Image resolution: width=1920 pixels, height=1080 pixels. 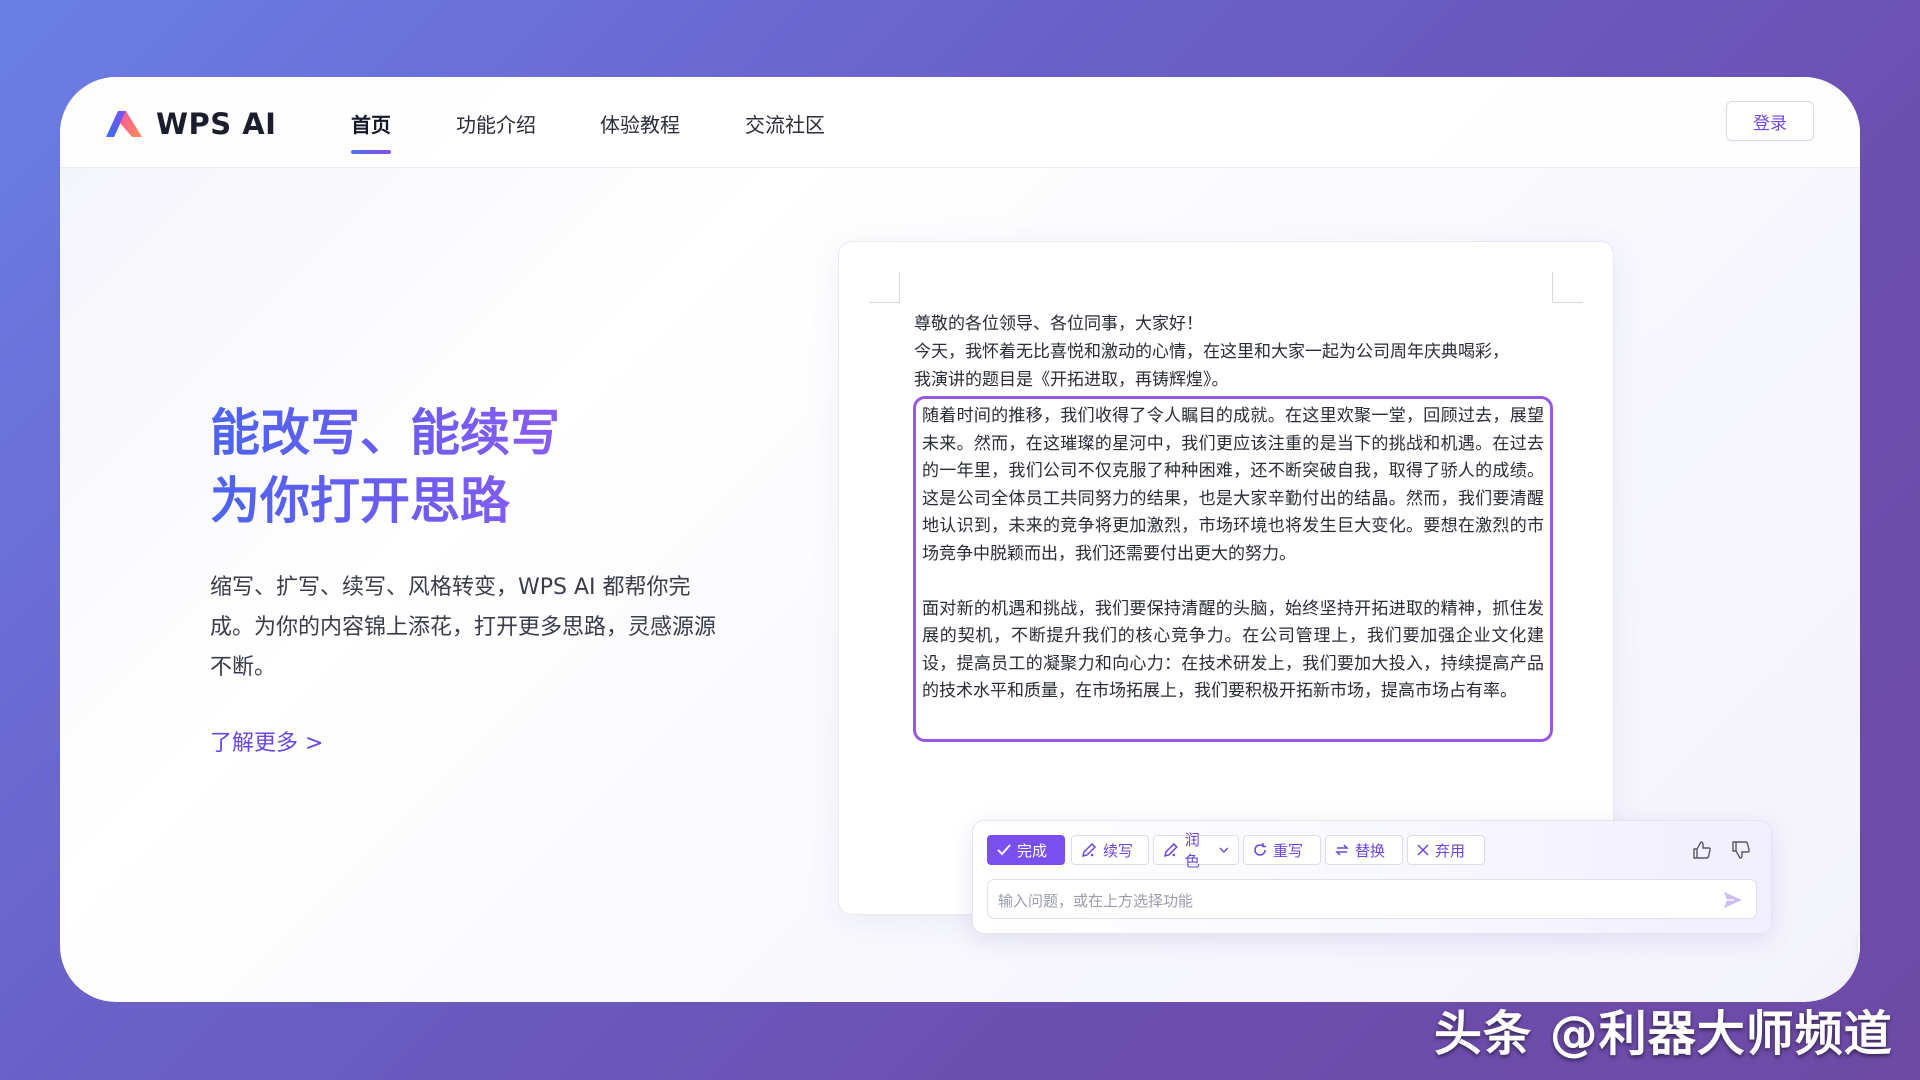 I want to click on discard-button: 弃用, so click(x=1446, y=850).